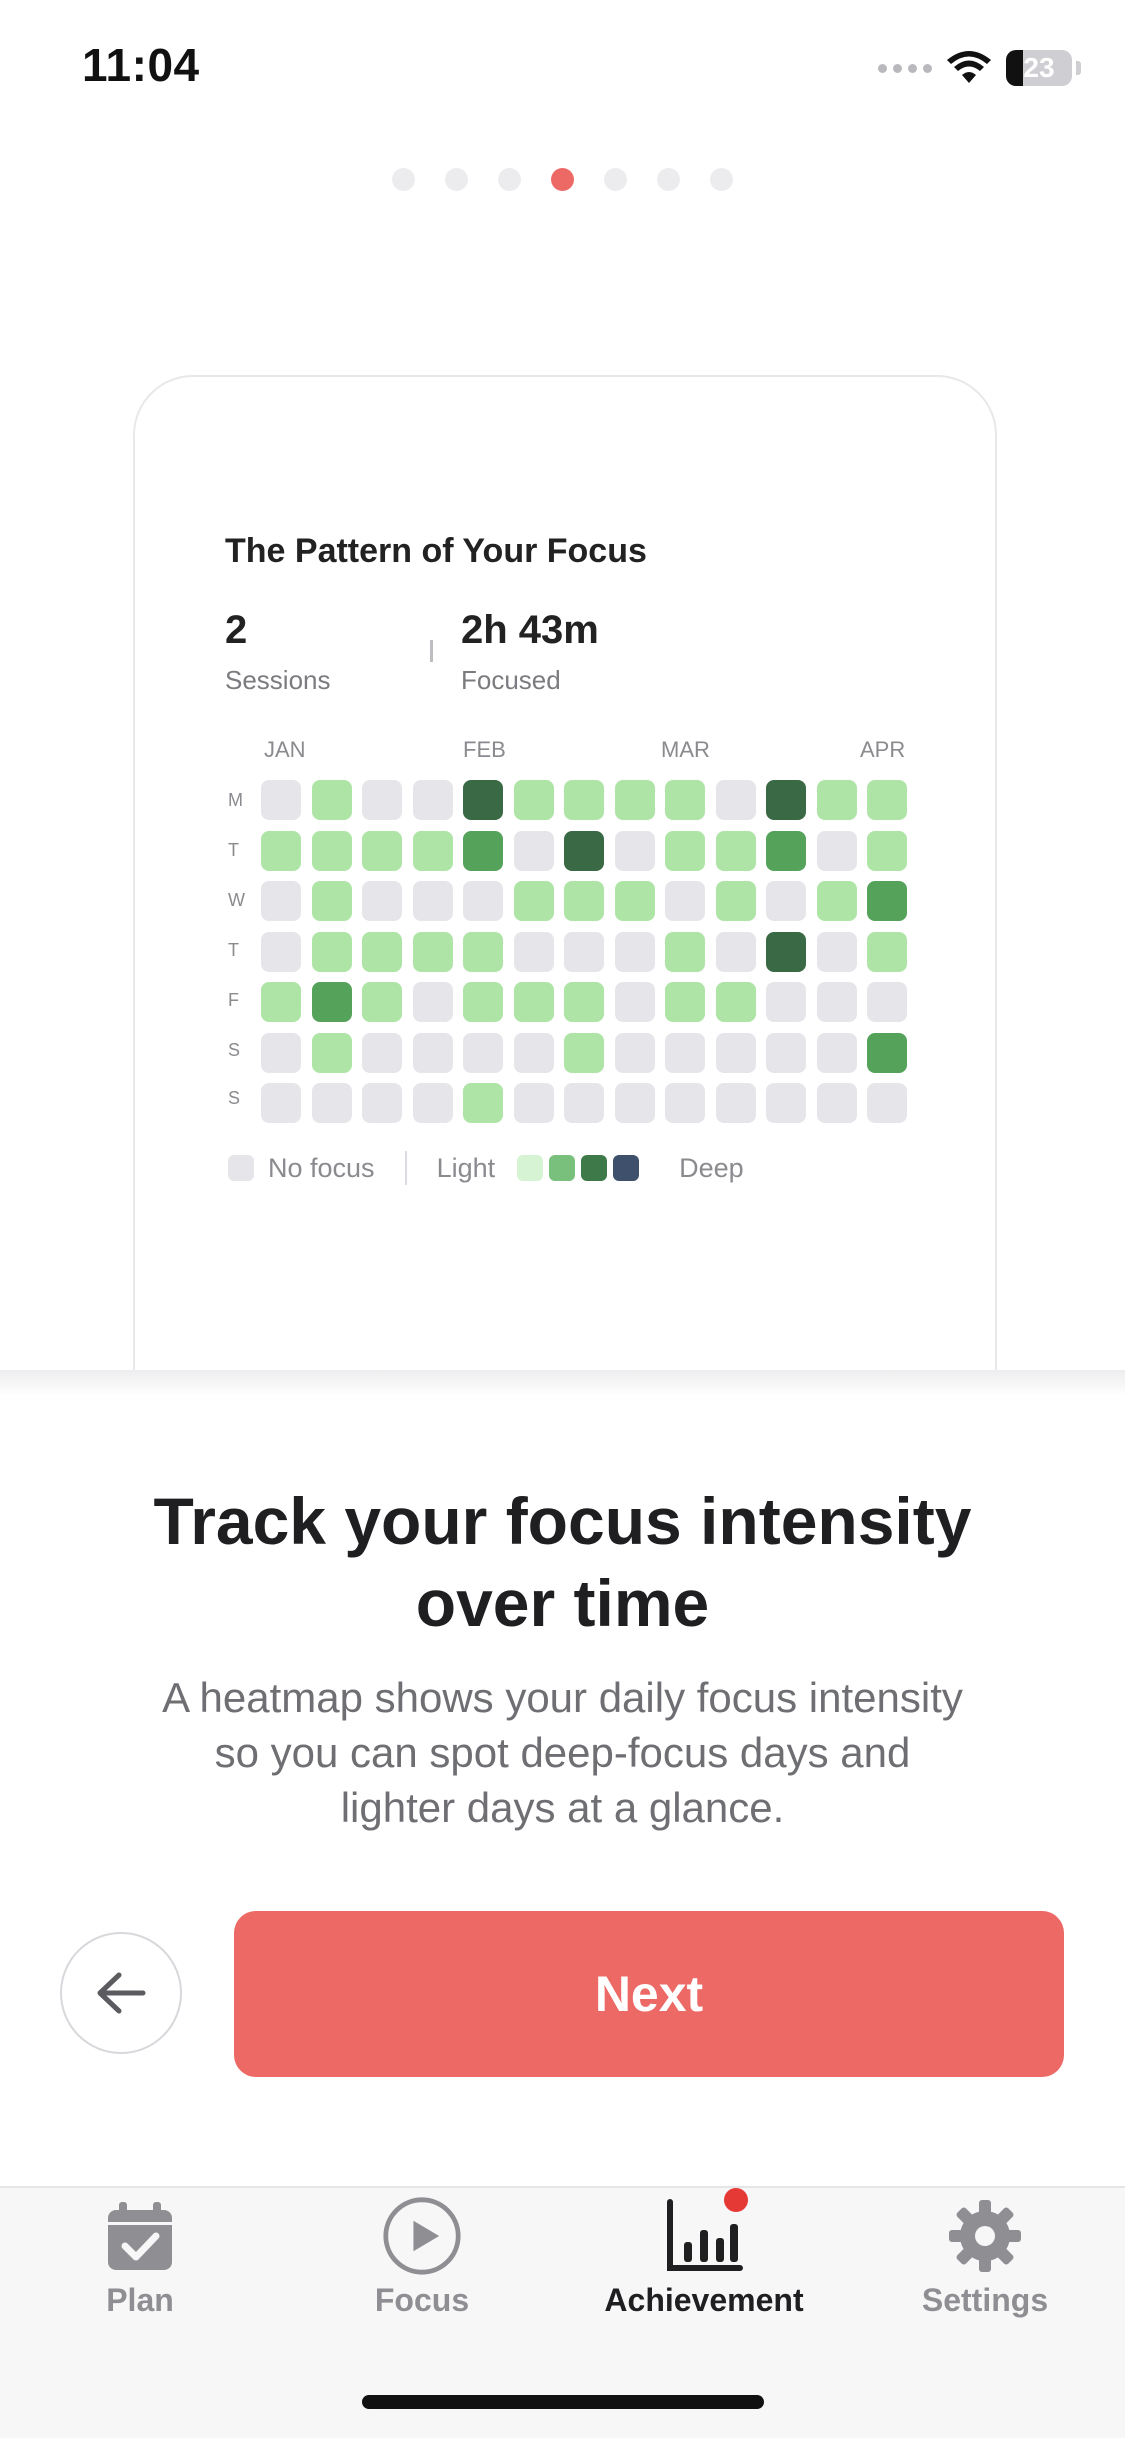 The width and height of the screenshot is (1125, 2438). What do you see at coordinates (236, 900) in the screenshot?
I see `day-label-wed: W` at bounding box center [236, 900].